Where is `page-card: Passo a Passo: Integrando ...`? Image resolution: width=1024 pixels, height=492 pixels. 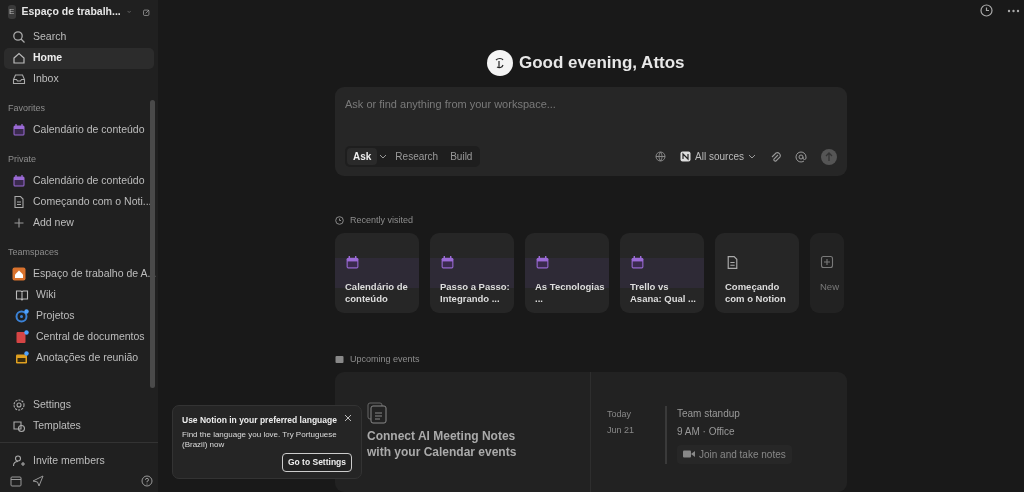
page-card: Passo a Passo: Integrando ... is located at coordinates (472, 273).